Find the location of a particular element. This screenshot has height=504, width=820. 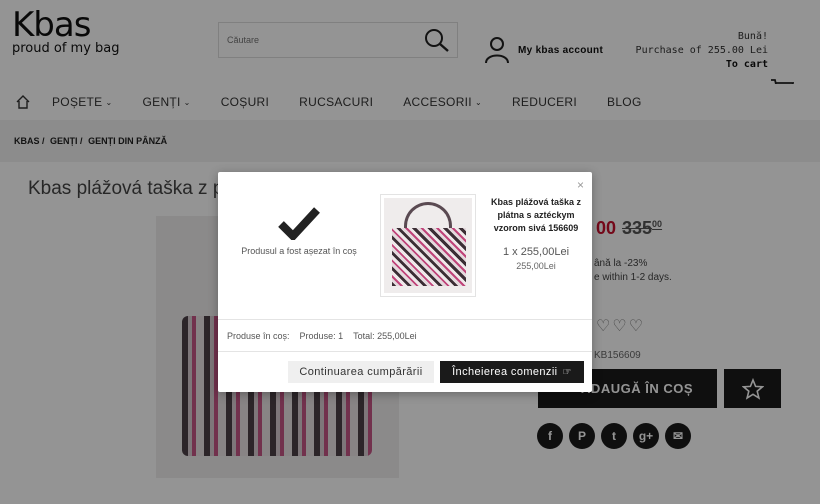

product-thumbnail is located at coordinates (428, 245).